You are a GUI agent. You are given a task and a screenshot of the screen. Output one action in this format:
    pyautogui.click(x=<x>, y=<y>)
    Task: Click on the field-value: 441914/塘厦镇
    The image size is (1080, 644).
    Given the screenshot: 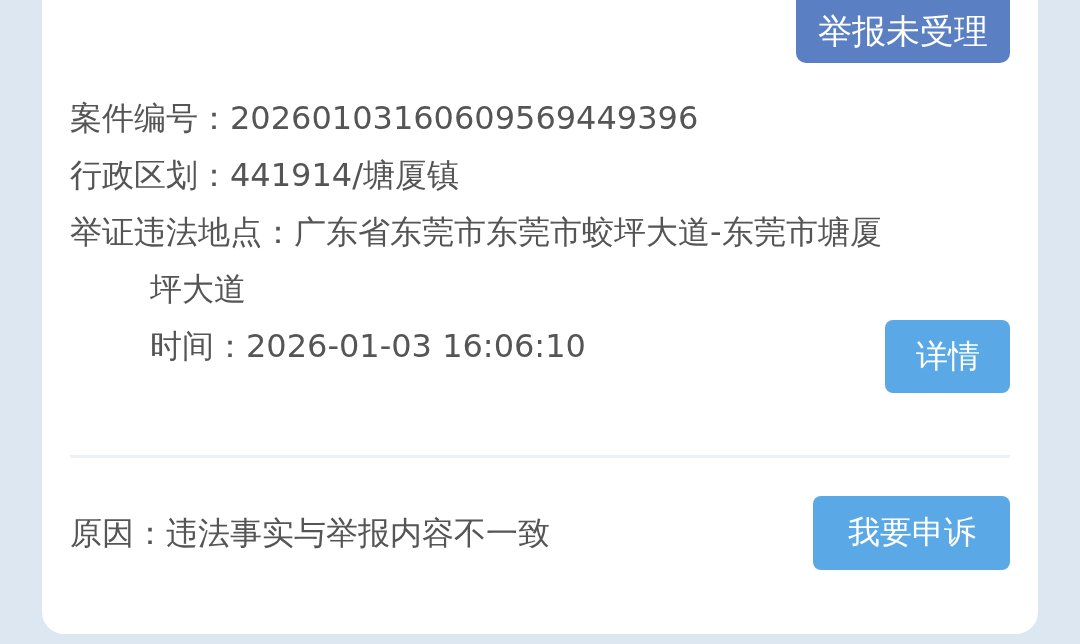 What is the action you would take?
    pyautogui.click(x=344, y=175)
    